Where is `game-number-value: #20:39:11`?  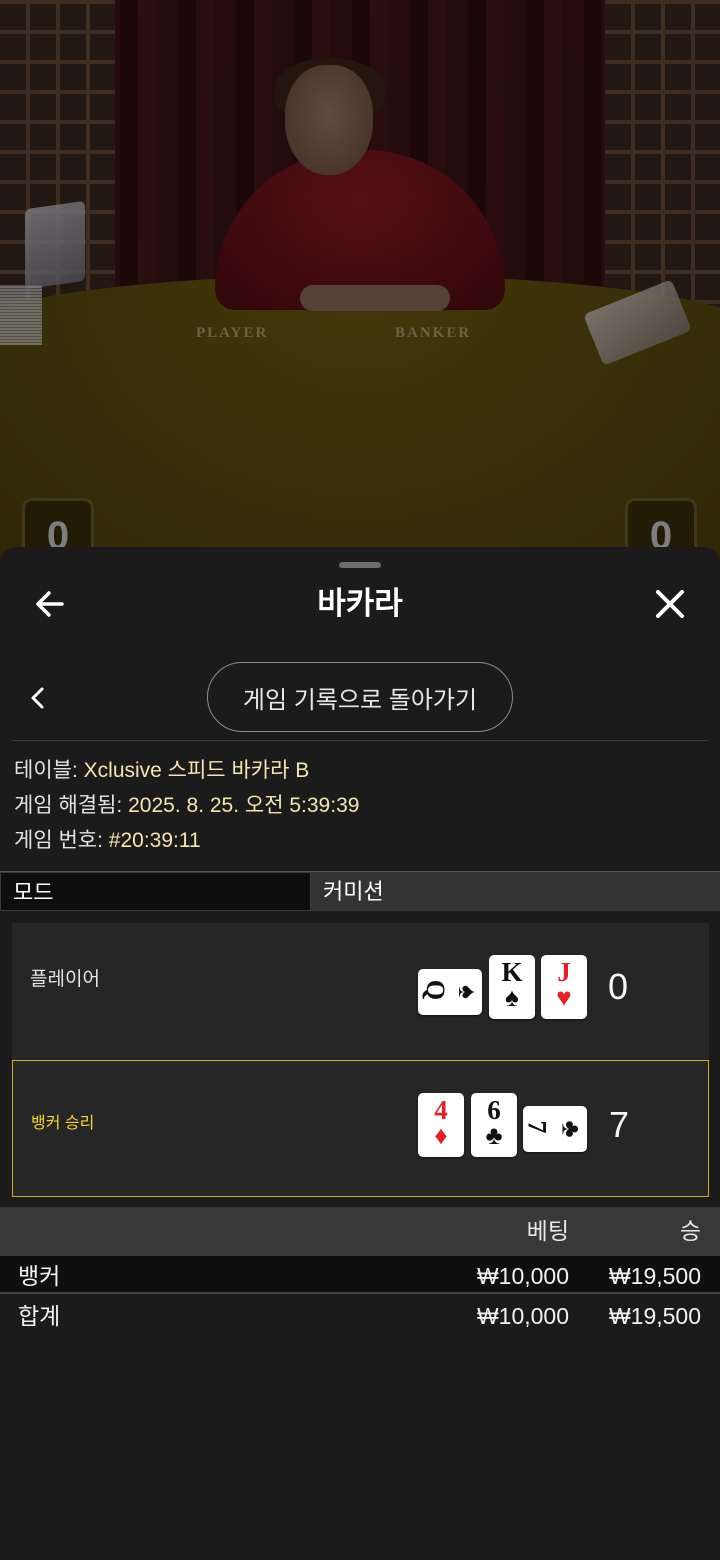
game-number-value: #20:39:11 is located at coordinates (154, 840).